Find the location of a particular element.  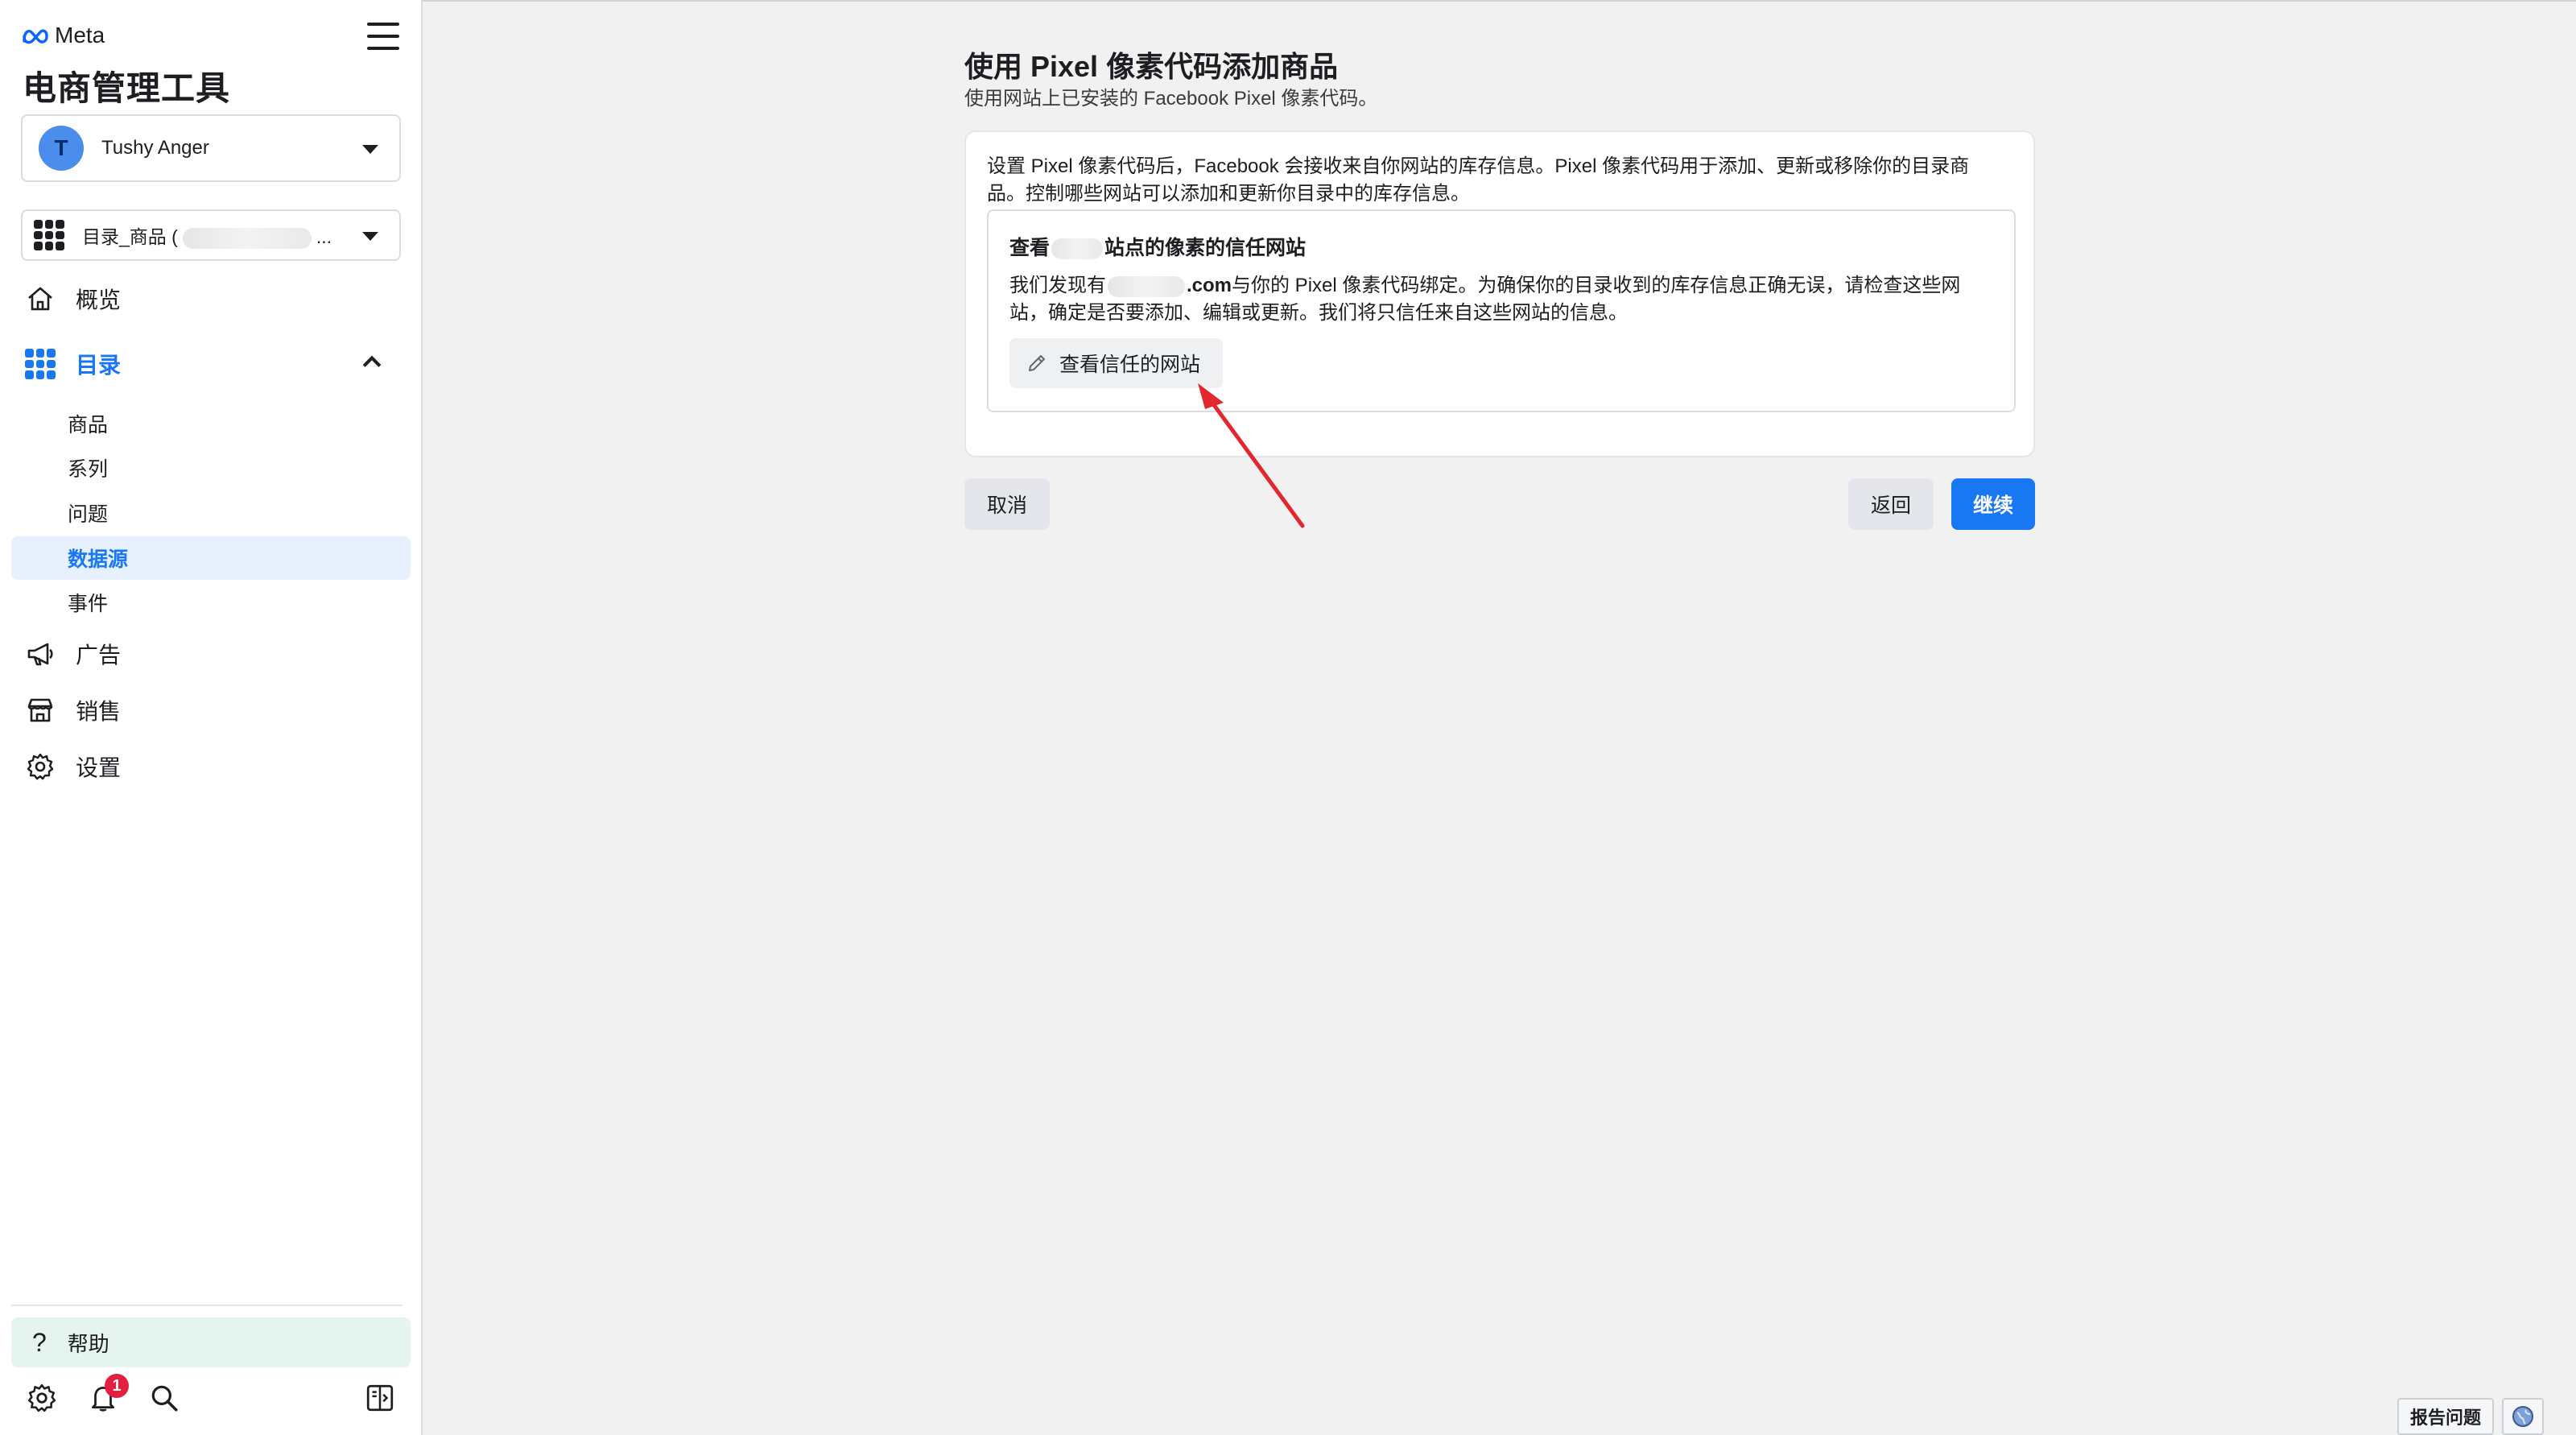

question-icon: ? is located at coordinates (39, 1342).